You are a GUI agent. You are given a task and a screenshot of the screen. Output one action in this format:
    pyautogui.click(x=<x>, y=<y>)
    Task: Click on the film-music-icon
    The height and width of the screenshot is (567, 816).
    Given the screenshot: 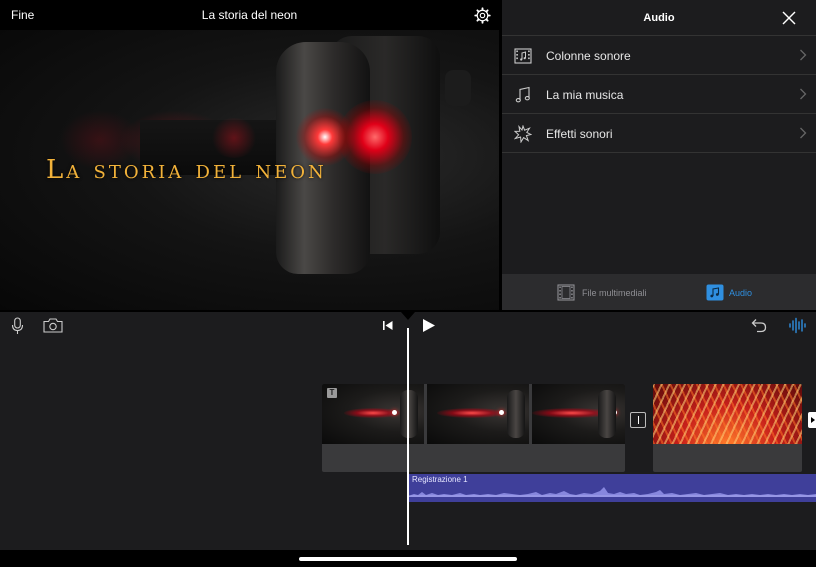 What is the action you would take?
    pyautogui.click(x=523, y=56)
    